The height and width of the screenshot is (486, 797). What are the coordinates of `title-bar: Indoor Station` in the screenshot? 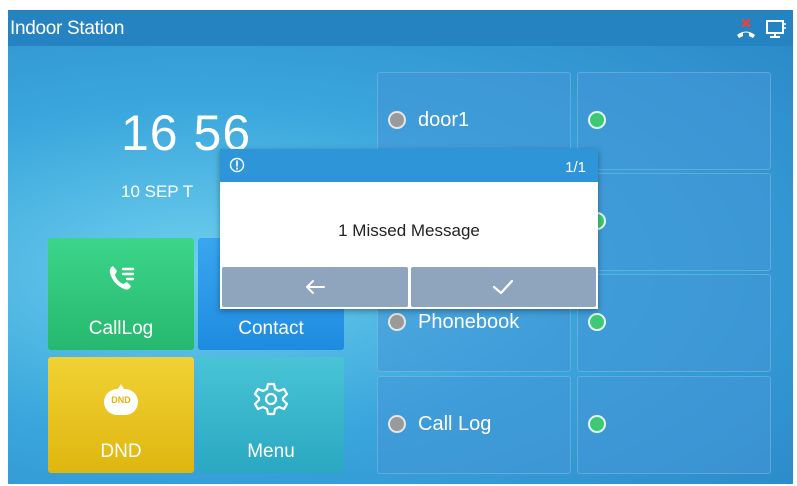 It's located at (400, 28).